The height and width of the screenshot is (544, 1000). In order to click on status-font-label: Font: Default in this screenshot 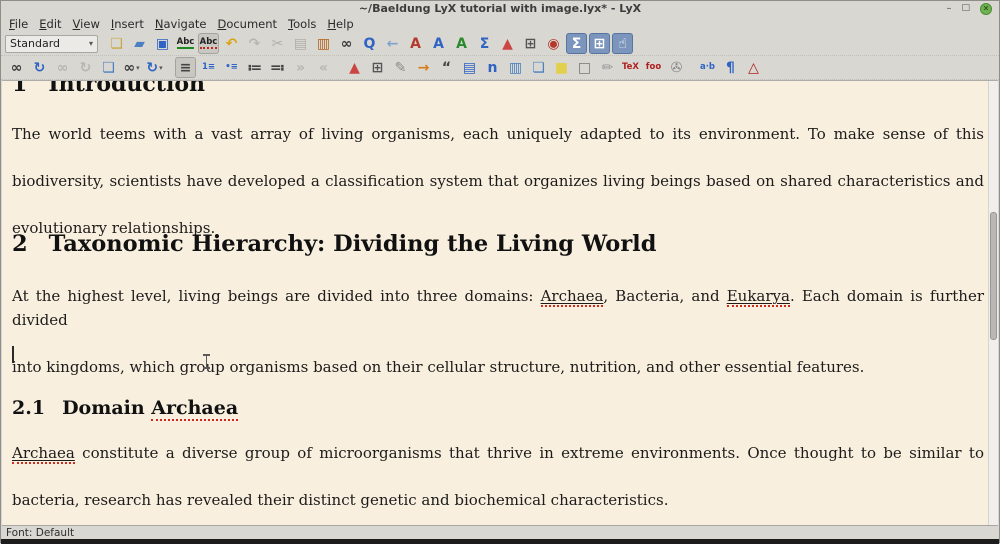, I will do `click(40, 532)`.